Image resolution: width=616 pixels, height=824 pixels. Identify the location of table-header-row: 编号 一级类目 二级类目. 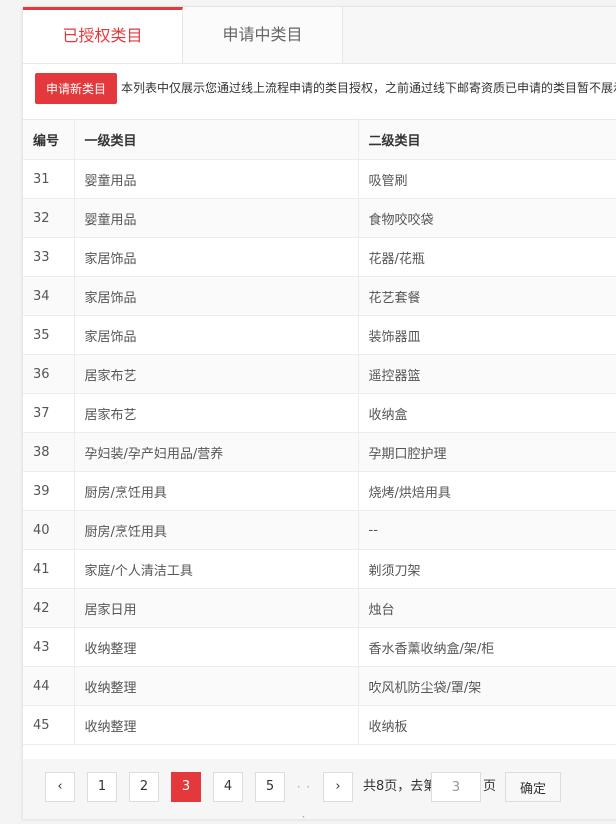
(319, 139).